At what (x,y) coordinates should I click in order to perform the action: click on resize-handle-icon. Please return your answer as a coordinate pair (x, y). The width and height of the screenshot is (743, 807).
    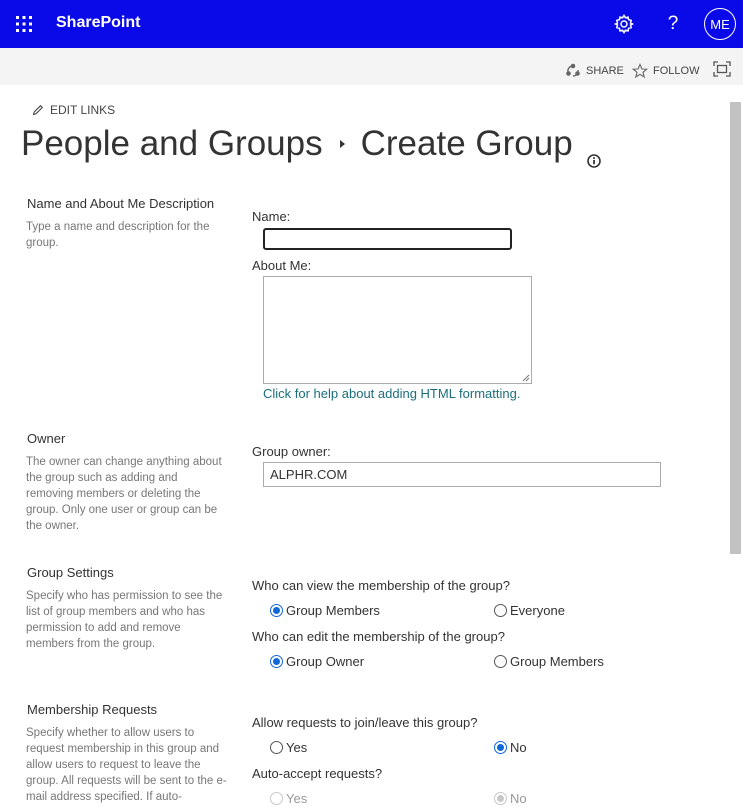
    Looking at the image, I should click on (526, 378).